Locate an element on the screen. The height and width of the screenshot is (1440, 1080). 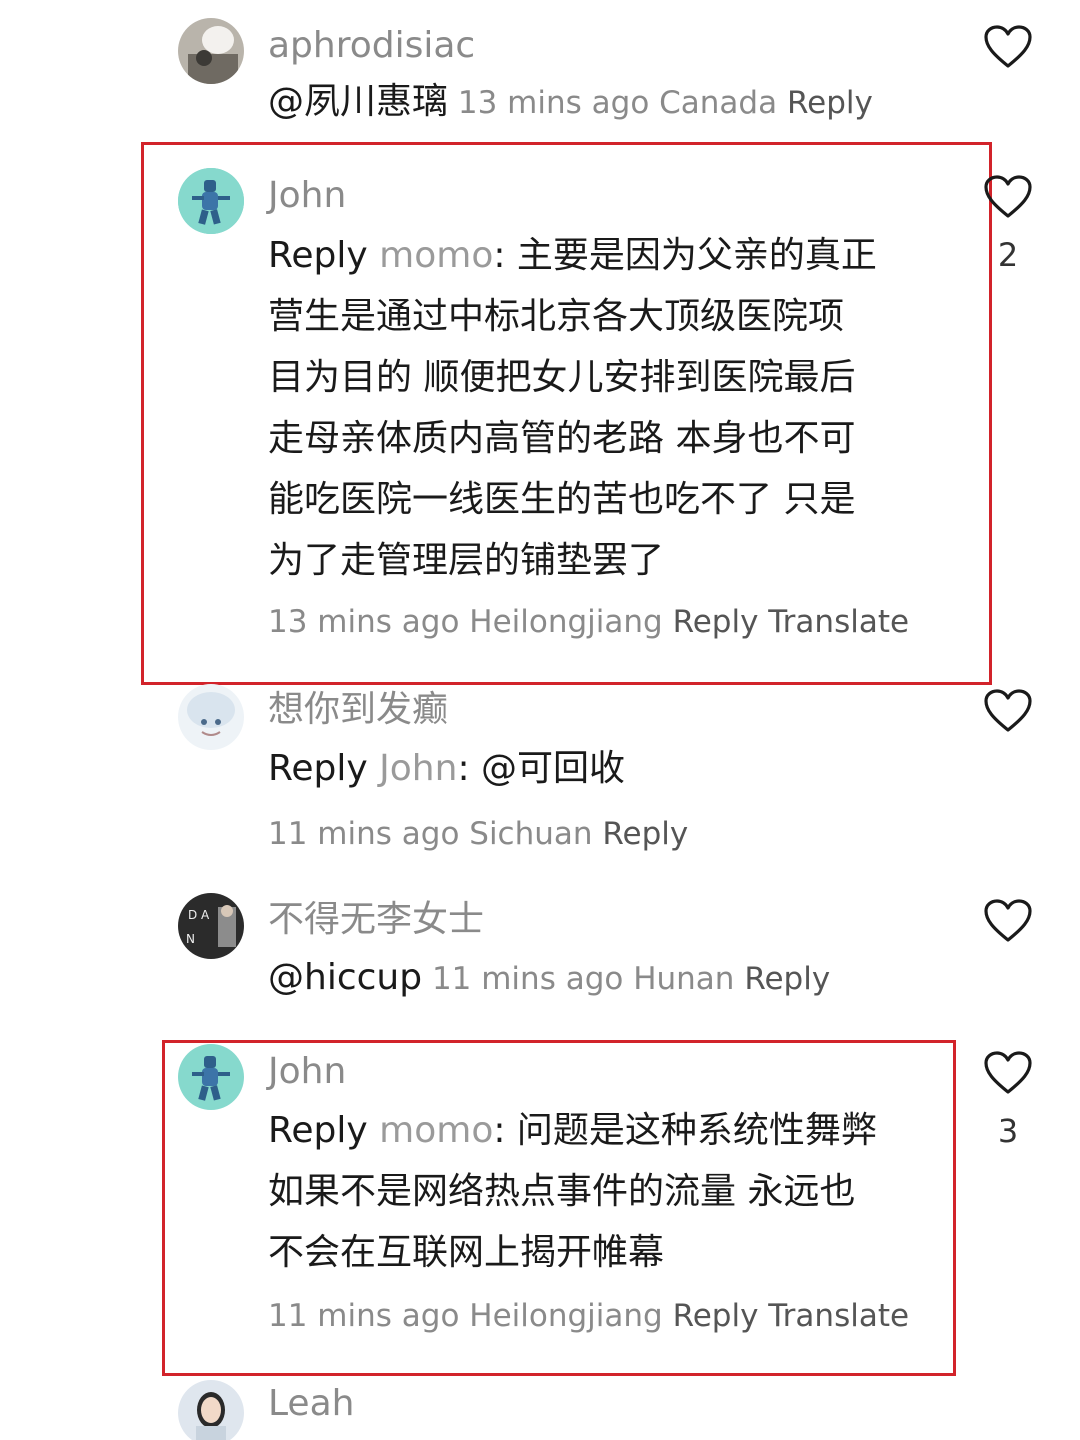
location: Sichuan is located at coordinates (531, 834).